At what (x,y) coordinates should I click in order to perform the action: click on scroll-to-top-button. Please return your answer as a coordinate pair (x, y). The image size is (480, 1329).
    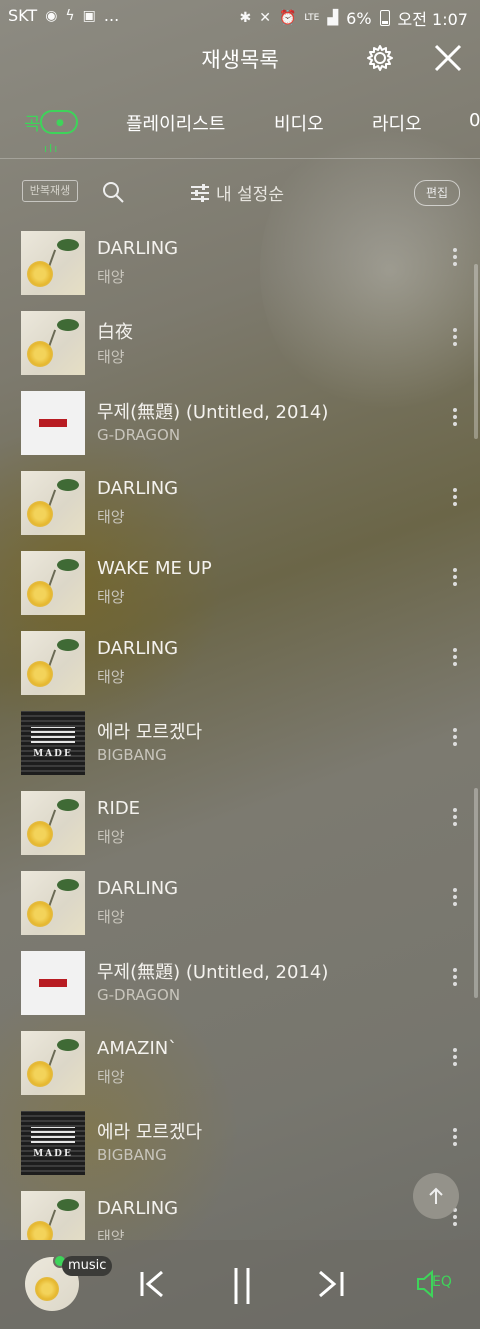
    Looking at the image, I should click on (436, 1196).